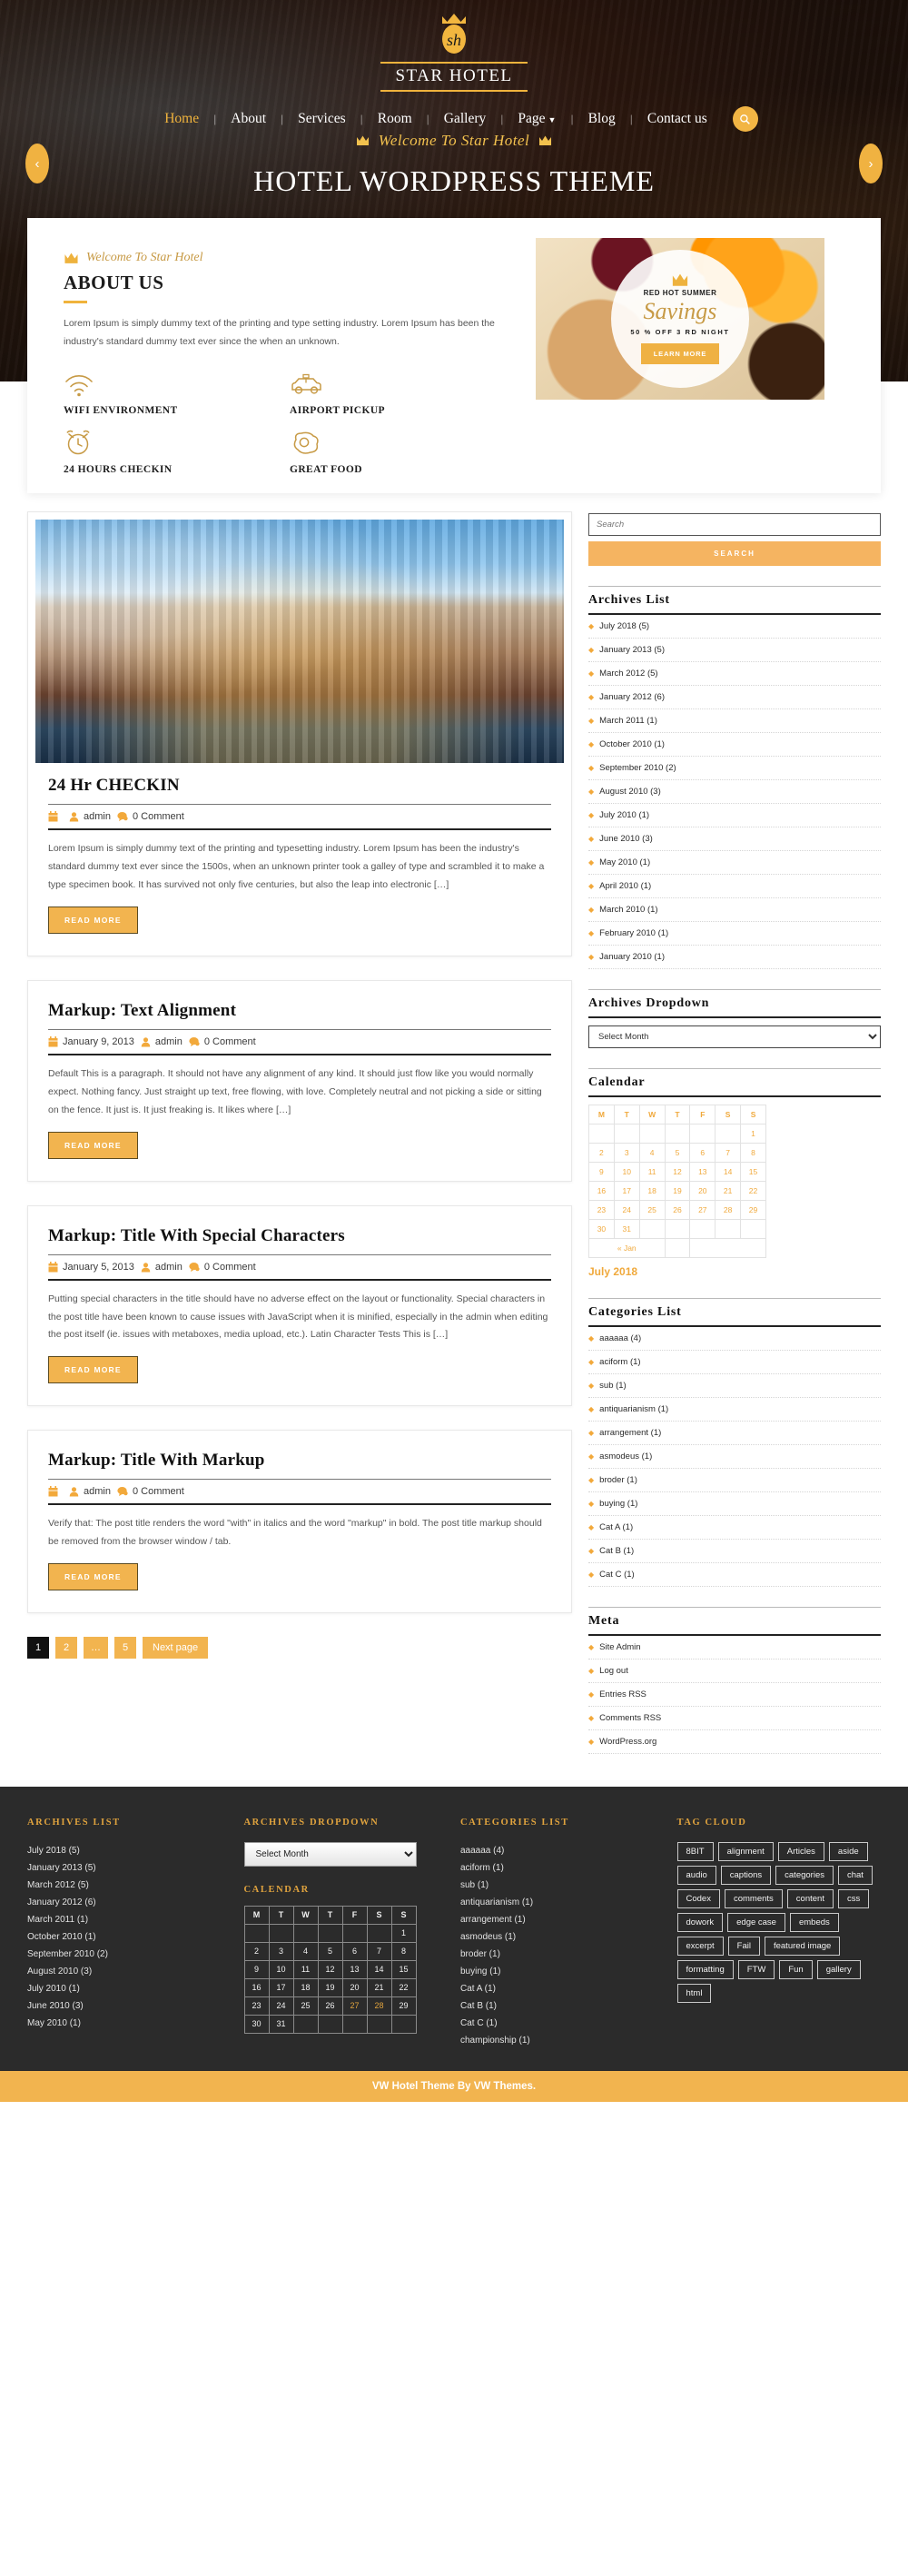 The width and height of the screenshot is (908, 2576). Describe the element at coordinates (694, 1993) in the screenshot. I see `tag-item: html` at that location.